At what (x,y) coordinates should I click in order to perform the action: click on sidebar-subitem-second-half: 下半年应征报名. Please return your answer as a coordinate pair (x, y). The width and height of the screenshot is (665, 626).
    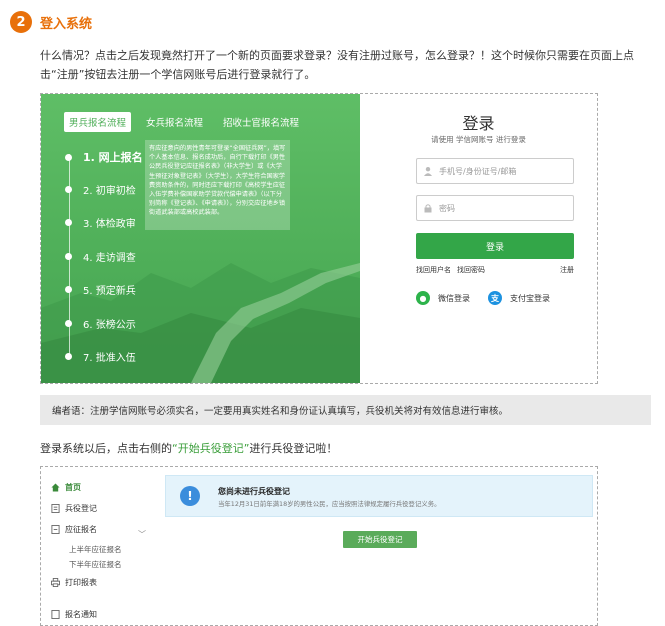
    Looking at the image, I should click on (95, 564).